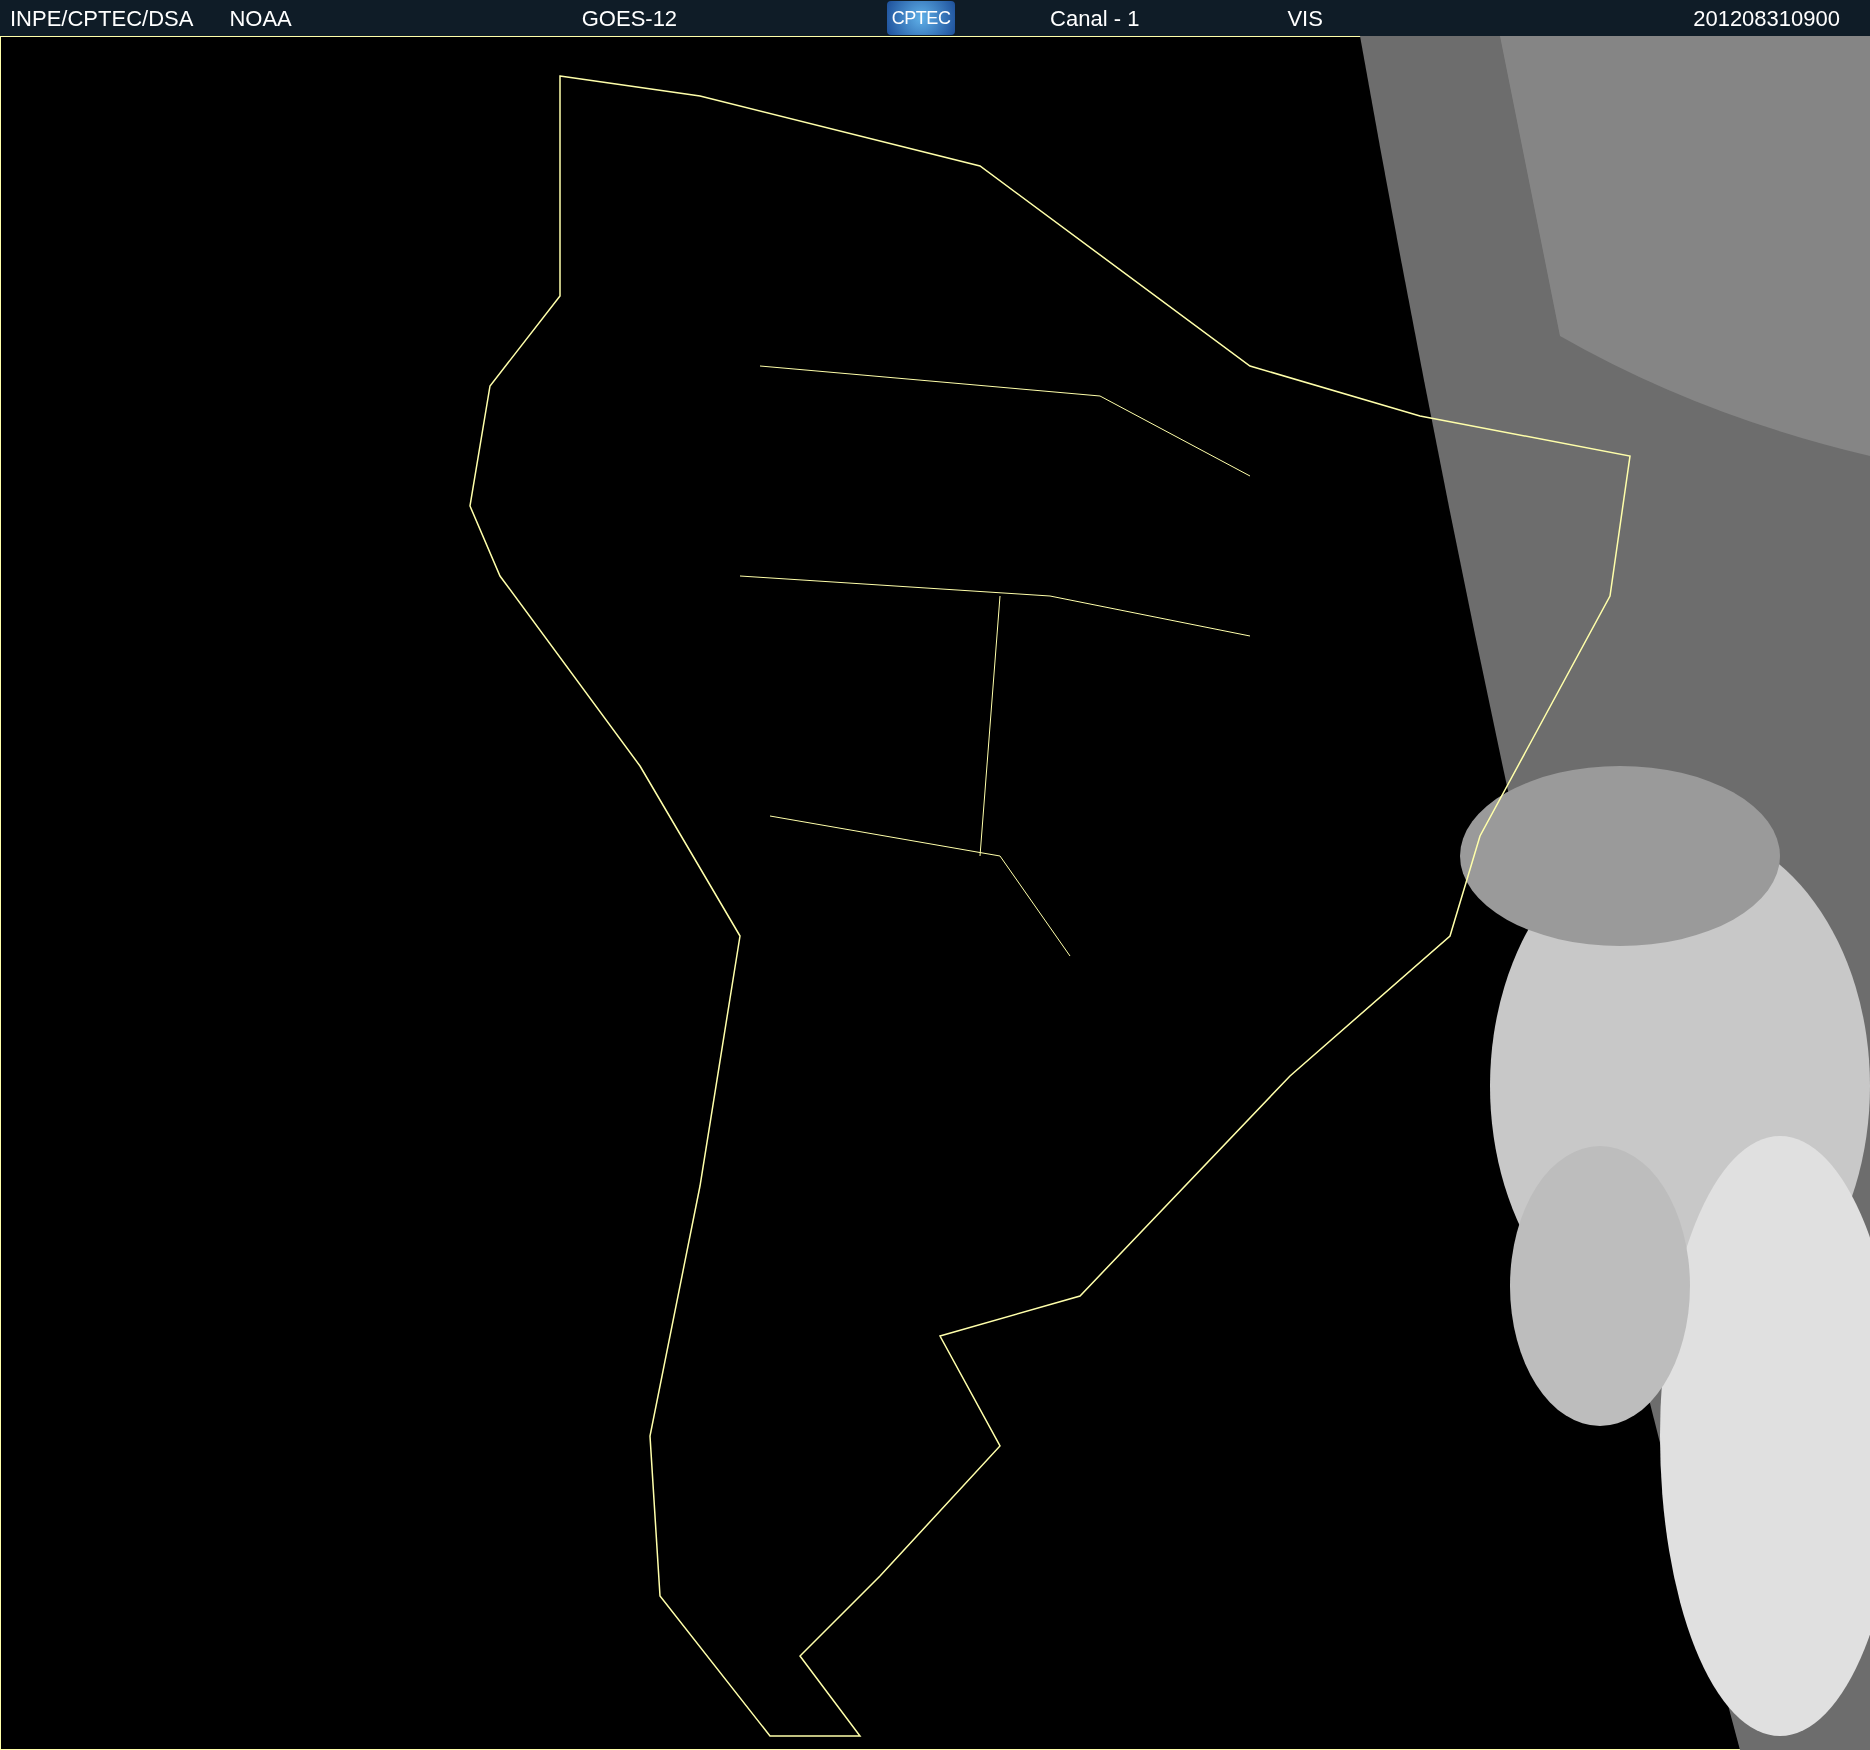  I want to click on band-label: VIS, so click(1305, 18).